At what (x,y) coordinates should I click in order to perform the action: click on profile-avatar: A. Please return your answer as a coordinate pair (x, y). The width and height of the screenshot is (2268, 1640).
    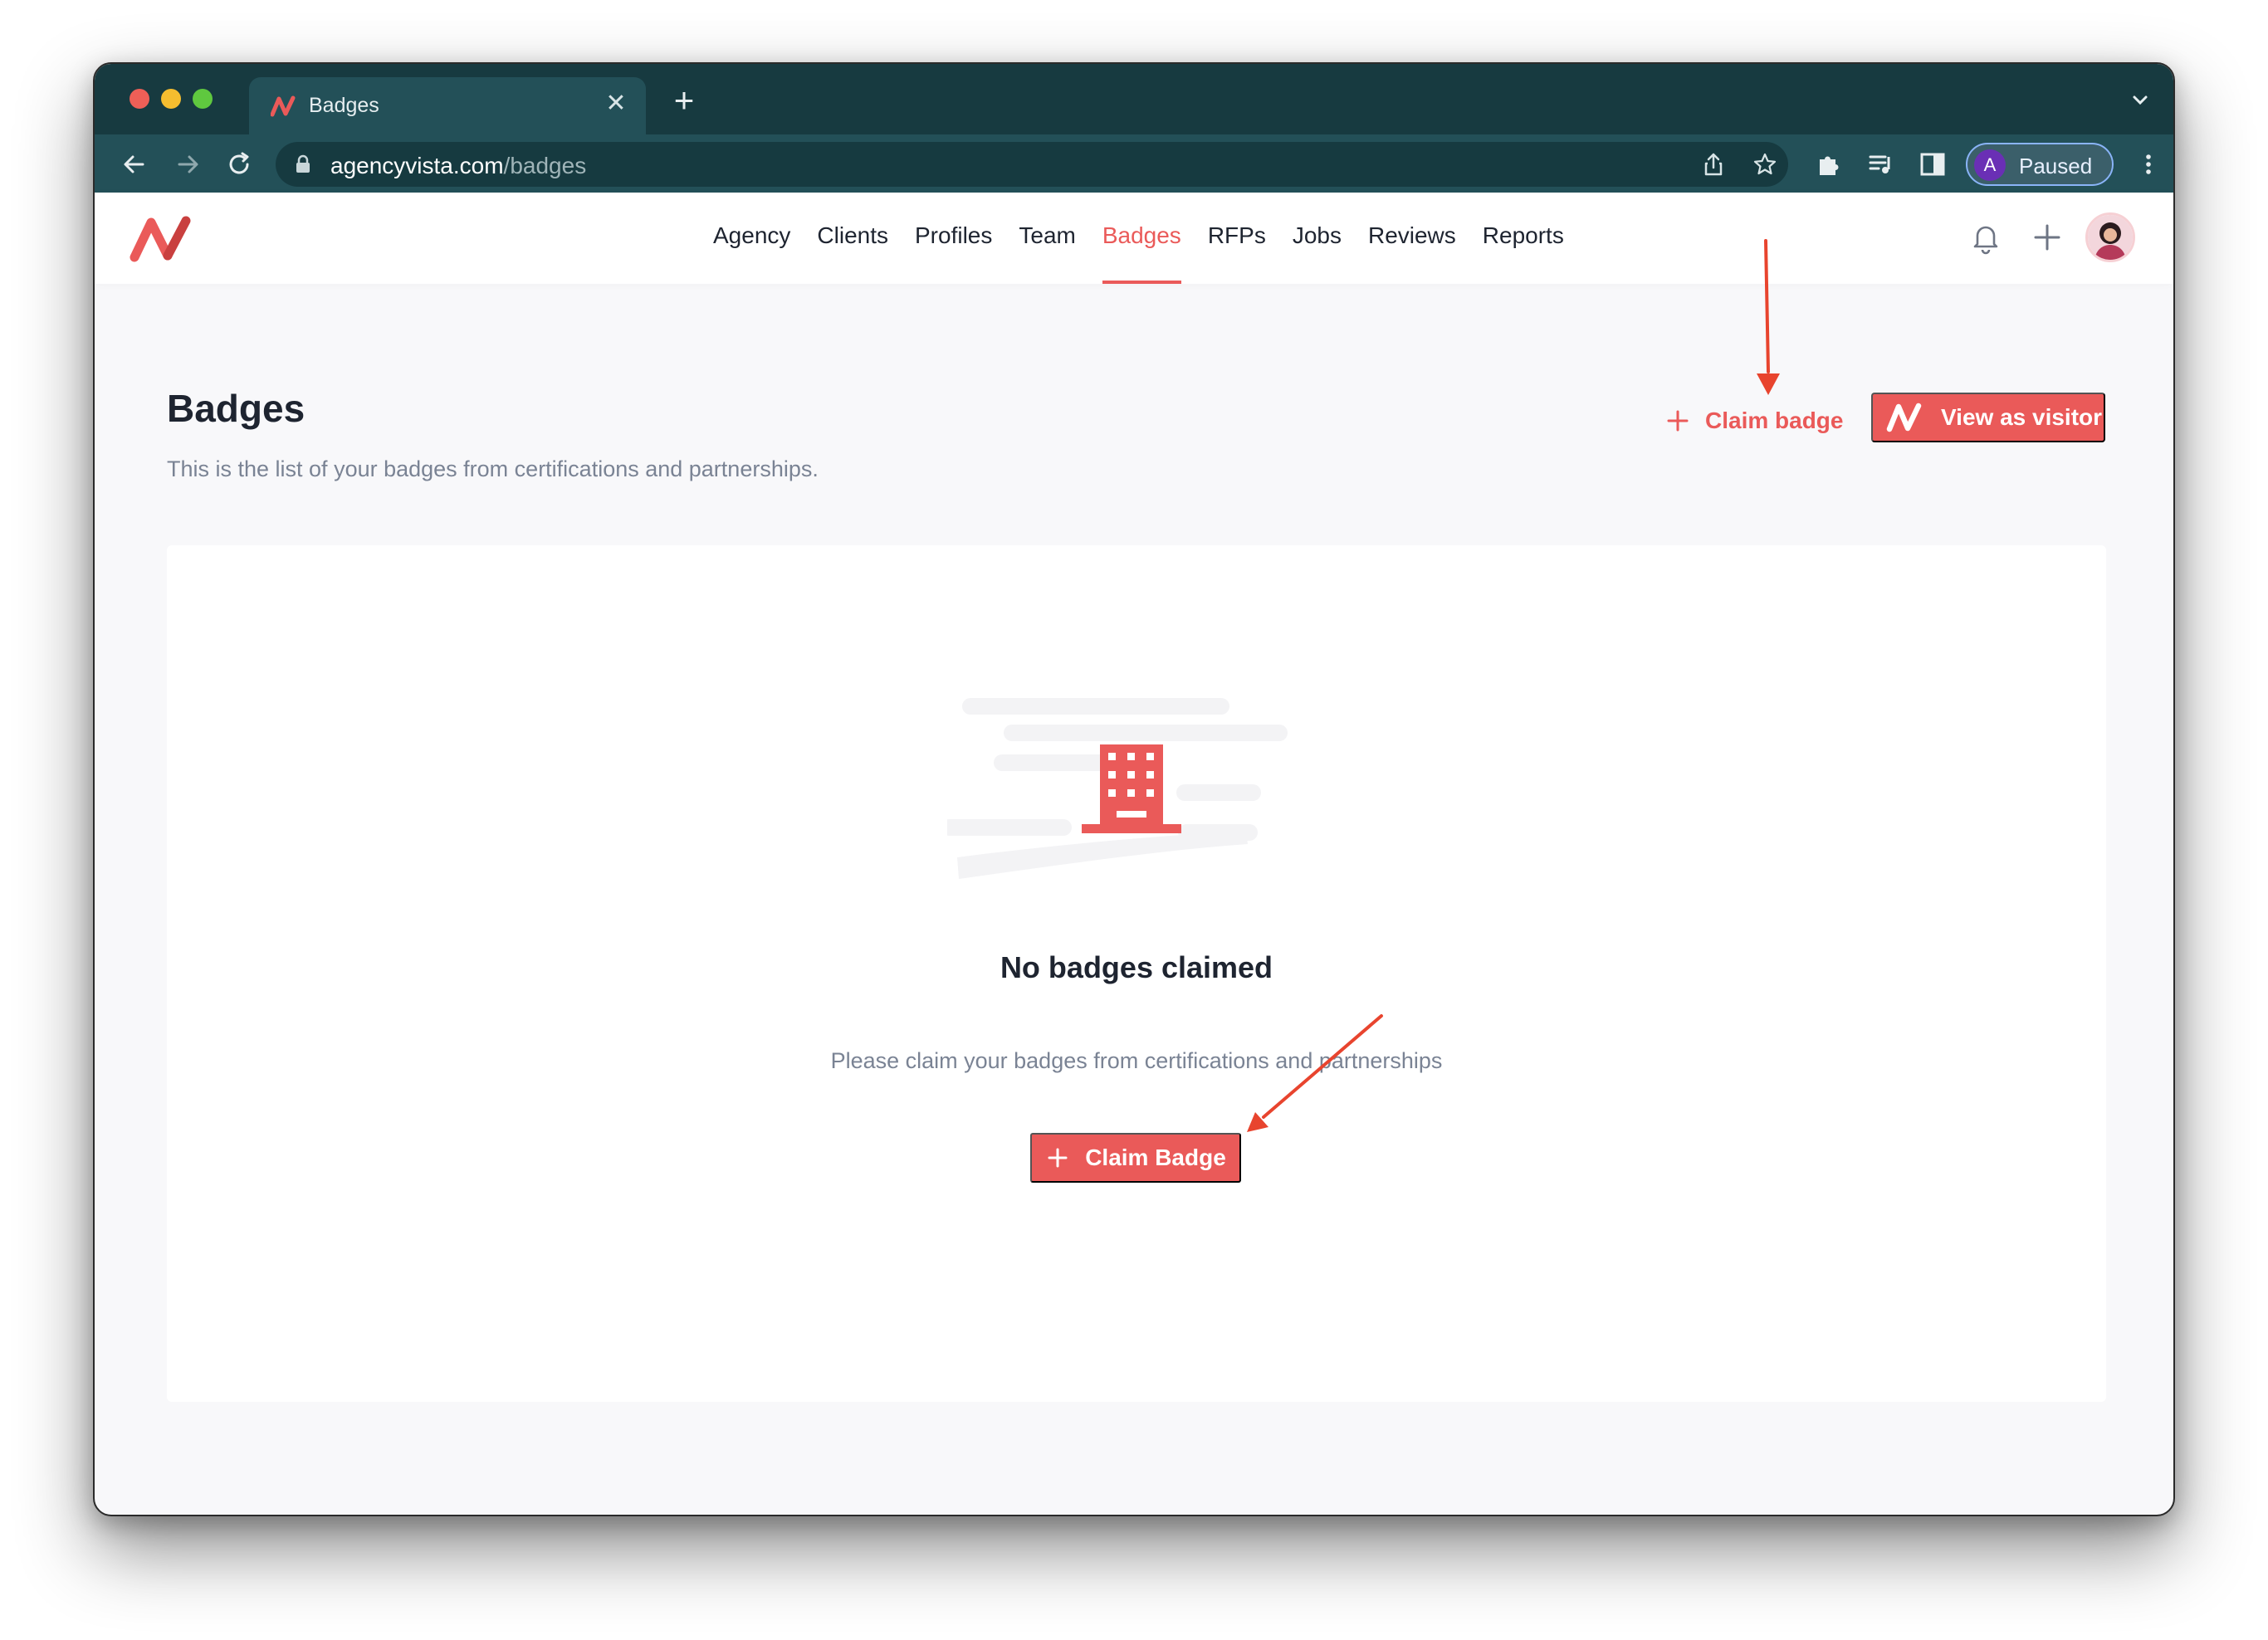
    Looking at the image, I should click on (1990, 165).